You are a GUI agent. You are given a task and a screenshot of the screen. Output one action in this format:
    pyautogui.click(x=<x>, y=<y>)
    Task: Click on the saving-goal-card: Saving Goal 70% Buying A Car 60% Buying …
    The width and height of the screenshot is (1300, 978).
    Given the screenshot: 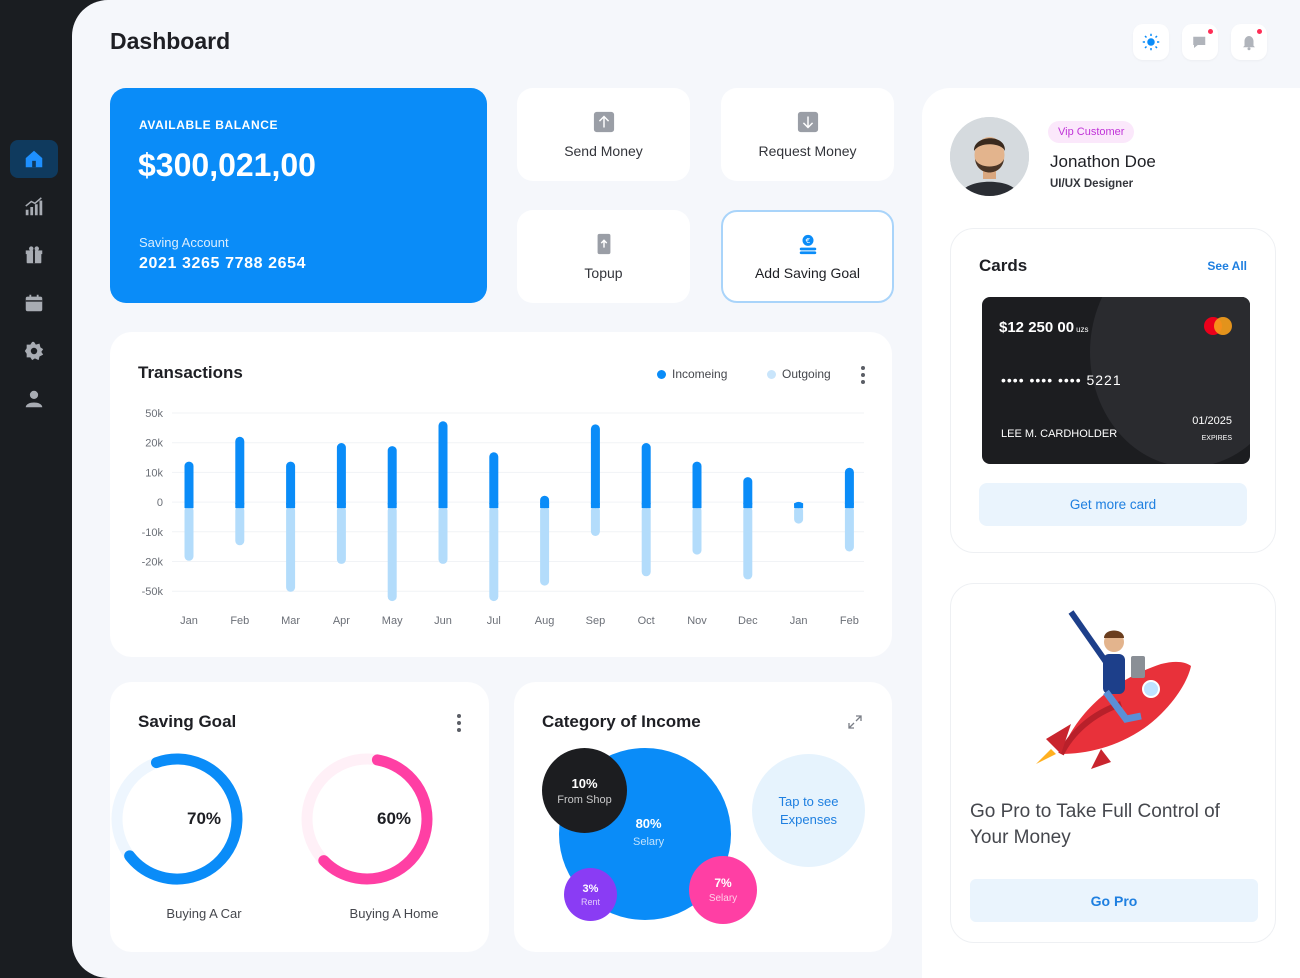 What is the action you would take?
    pyautogui.click(x=299, y=817)
    